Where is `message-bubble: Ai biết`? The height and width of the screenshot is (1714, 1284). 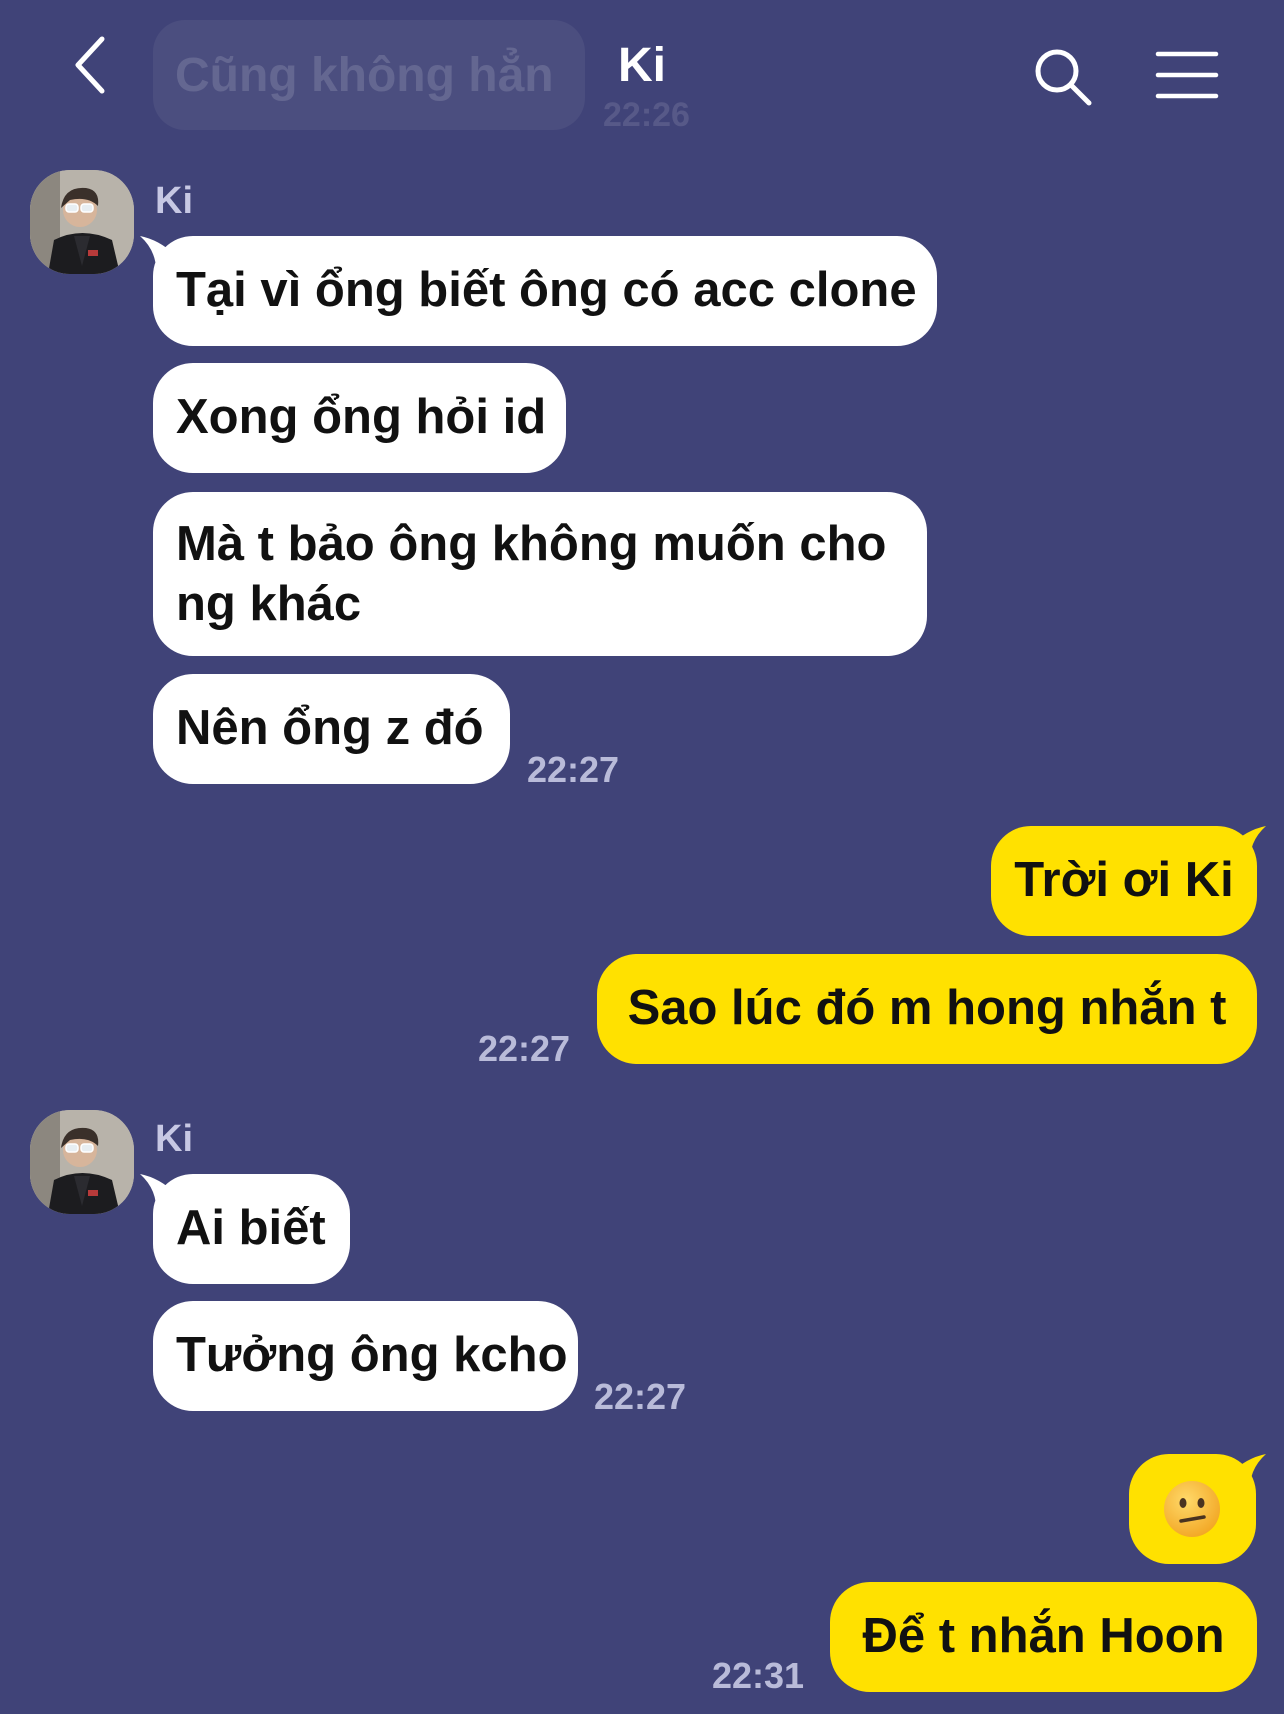 message-bubble: Ai biết is located at coordinates (251, 1229).